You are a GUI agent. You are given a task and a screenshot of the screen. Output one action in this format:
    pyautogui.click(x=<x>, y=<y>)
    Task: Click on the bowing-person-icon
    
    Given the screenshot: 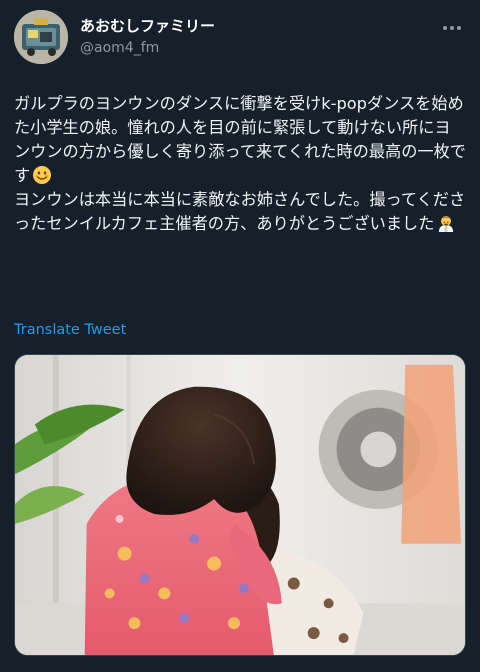 What is the action you would take?
    pyautogui.click(x=446, y=223)
    